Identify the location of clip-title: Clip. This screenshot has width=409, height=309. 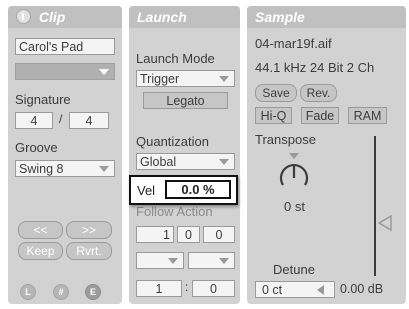
(52, 17).